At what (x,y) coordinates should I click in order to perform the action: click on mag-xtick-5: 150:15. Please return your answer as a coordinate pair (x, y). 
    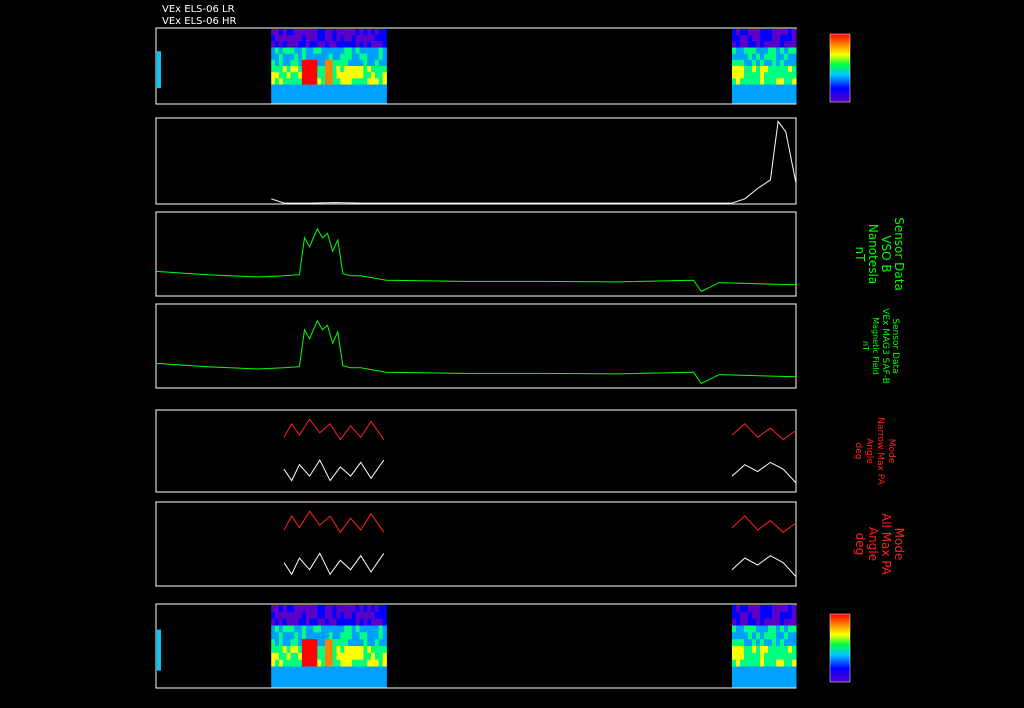
    Looking at the image, I should click on (559, 397).